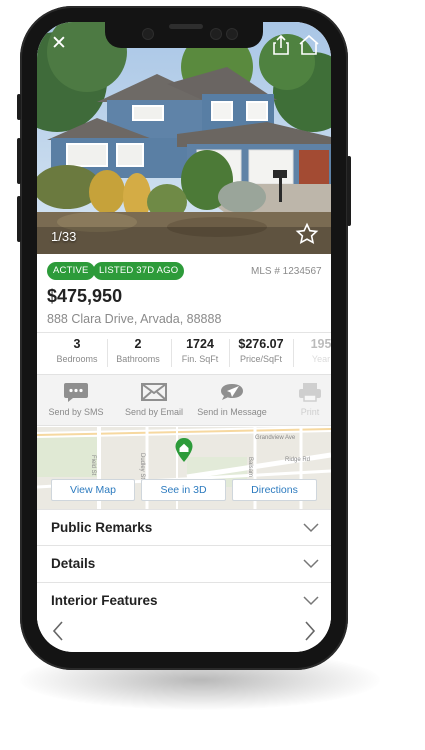  Describe the element at coordinates (309, 45) in the screenshot. I see `home-favorite-icon` at that location.